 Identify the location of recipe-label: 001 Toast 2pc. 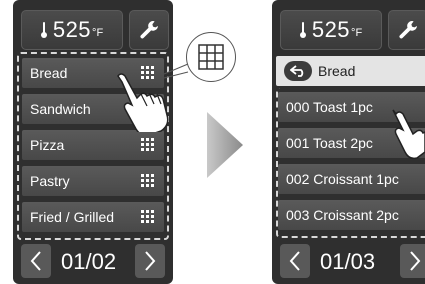
(329, 143).